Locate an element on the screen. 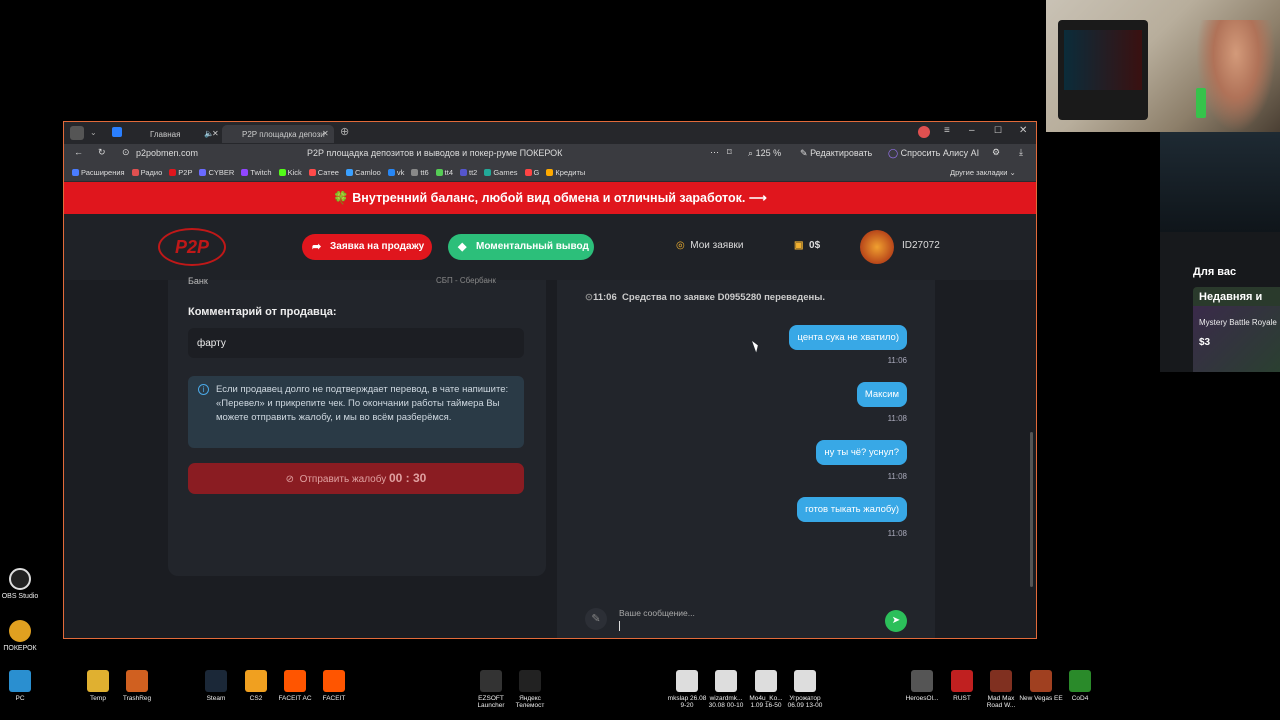 The image size is (1280, 720). sell-order-button: ➦ Заявка на продажу is located at coordinates (367, 247).